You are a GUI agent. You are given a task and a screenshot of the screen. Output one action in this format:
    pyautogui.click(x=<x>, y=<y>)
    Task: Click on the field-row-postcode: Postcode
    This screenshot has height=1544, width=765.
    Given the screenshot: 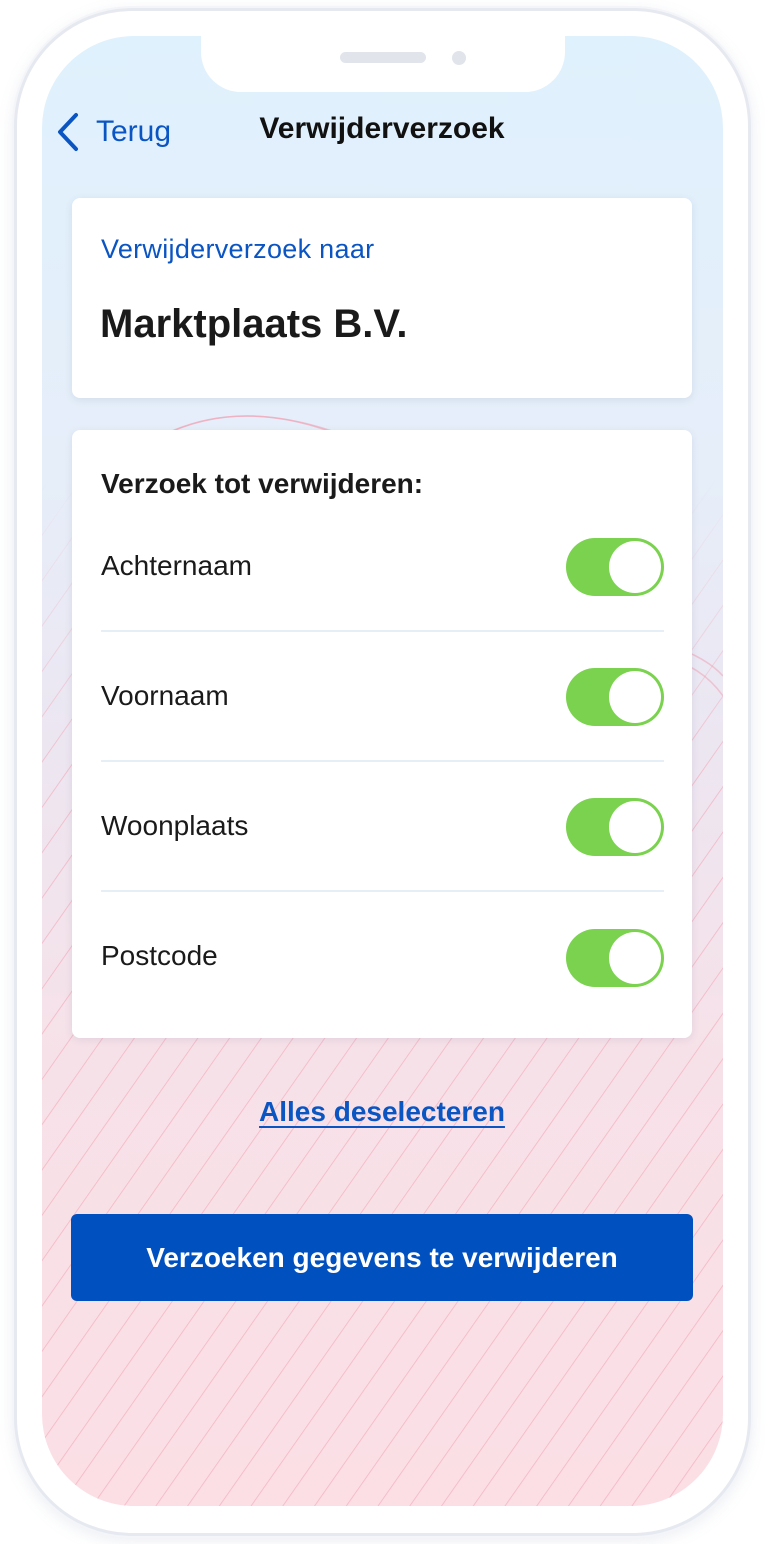 What is the action you would take?
    pyautogui.click(x=382, y=957)
    